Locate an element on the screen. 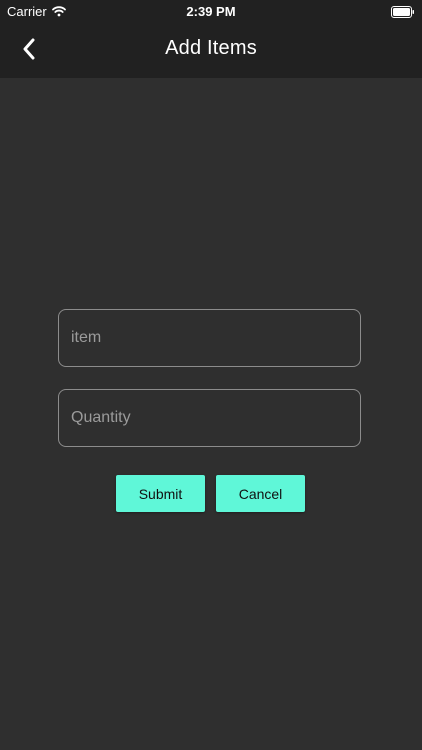  cancel-button: Cancel is located at coordinates (260, 493).